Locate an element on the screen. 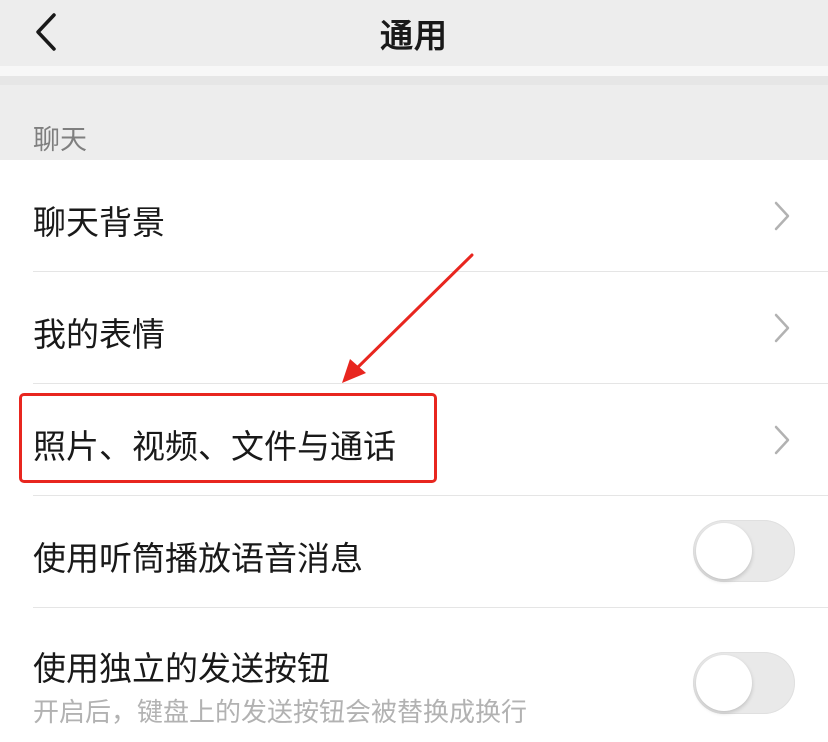 The height and width of the screenshot is (742, 828). page-title: 通用 is located at coordinates (414, 35).